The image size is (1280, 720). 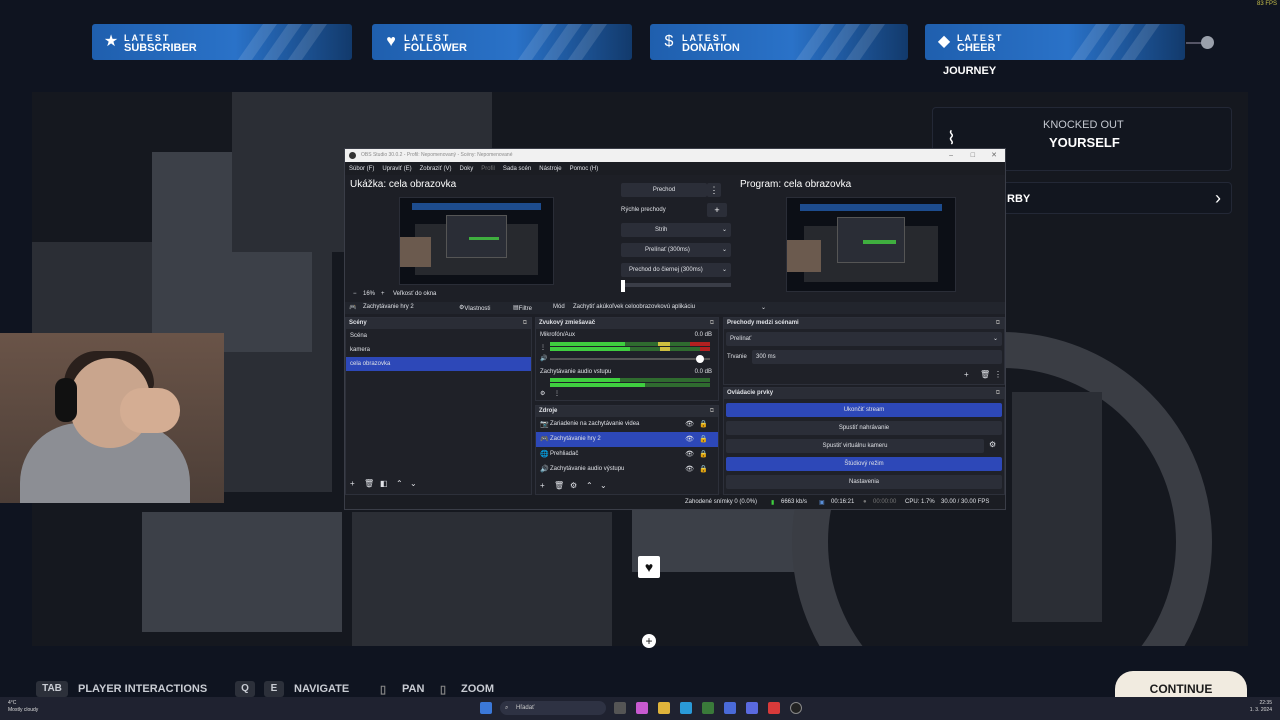 I want to click on store-icon, so click(x=708, y=708).